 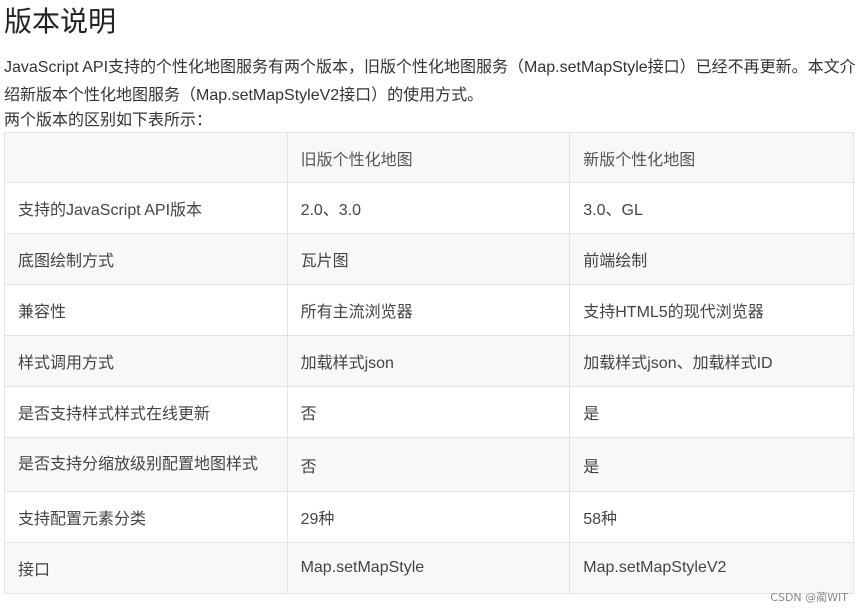 What do you see at coordinates (146, 464) in the screenshot?
I see `table-cell-feature: 是否支持分缩放级别配置地图样式` at bounding box center [146, 464].